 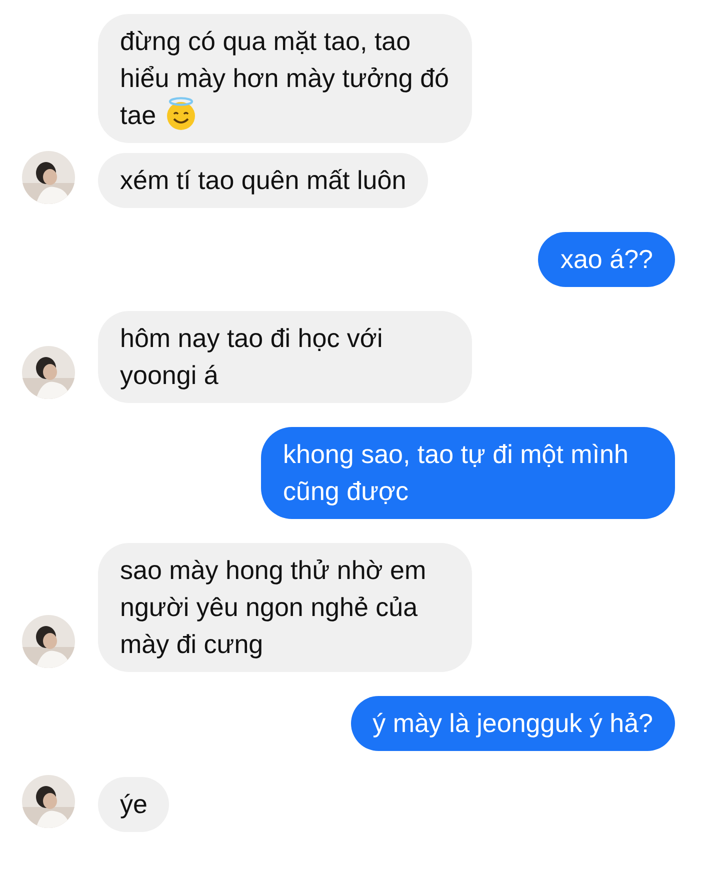 What do you see at coordinates (285, 607) in the screenshot?
I see `message-bubble: sao mày hong thử nhờ em người yêu ngon nghẻ của mày đi cưng` at bounding box center [285, 607].